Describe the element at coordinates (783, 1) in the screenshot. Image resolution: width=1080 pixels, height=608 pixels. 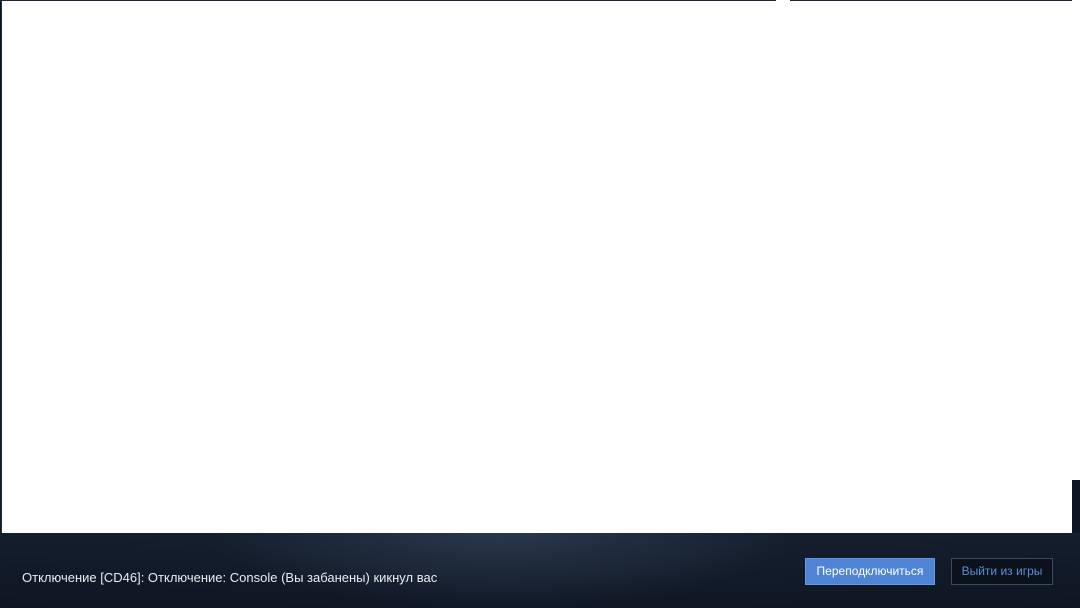
I see `top-notch` at that location.